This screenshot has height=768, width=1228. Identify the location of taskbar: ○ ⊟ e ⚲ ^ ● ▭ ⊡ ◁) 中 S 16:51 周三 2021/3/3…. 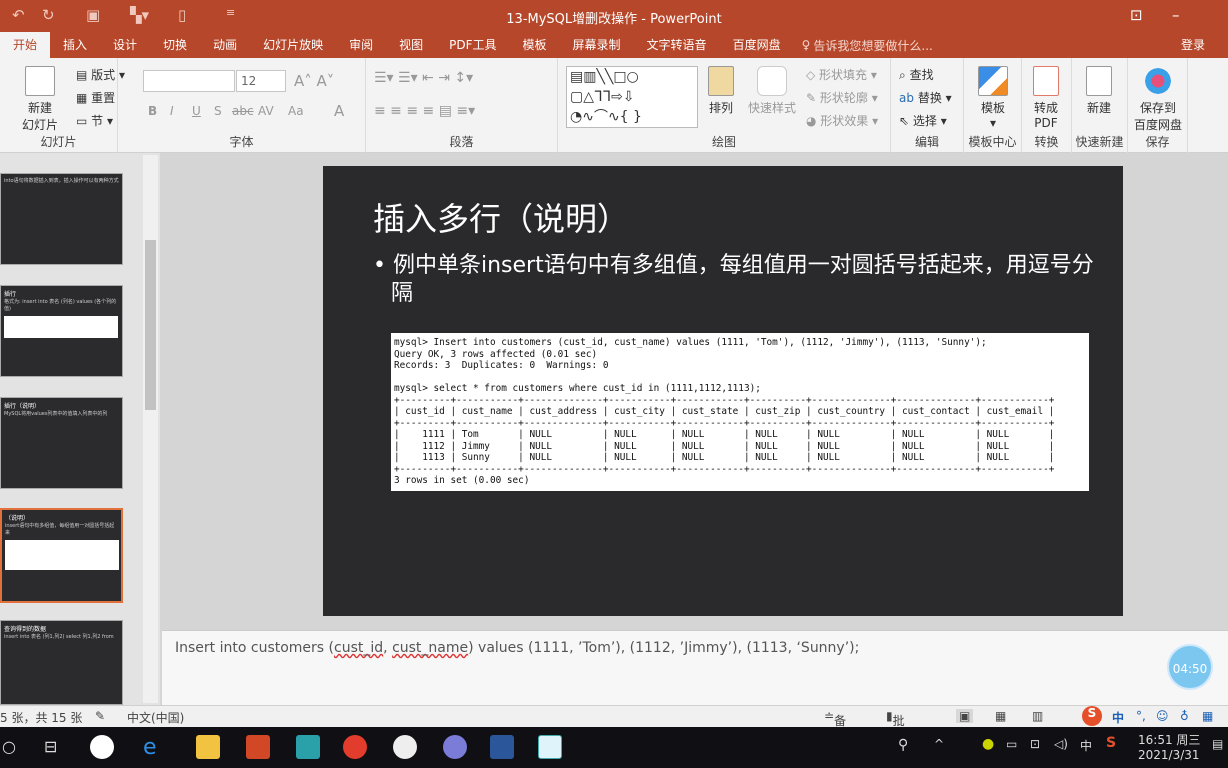
(614, 747).